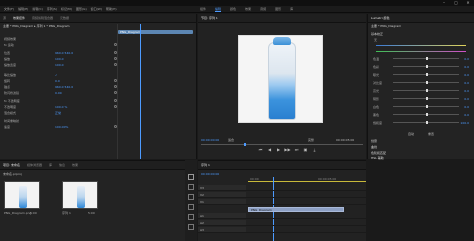  What do you see at coordinates (421, 157) in the screenshot?
I see `section-hsl: HSL 辅助` at bounding box center [421, 157].